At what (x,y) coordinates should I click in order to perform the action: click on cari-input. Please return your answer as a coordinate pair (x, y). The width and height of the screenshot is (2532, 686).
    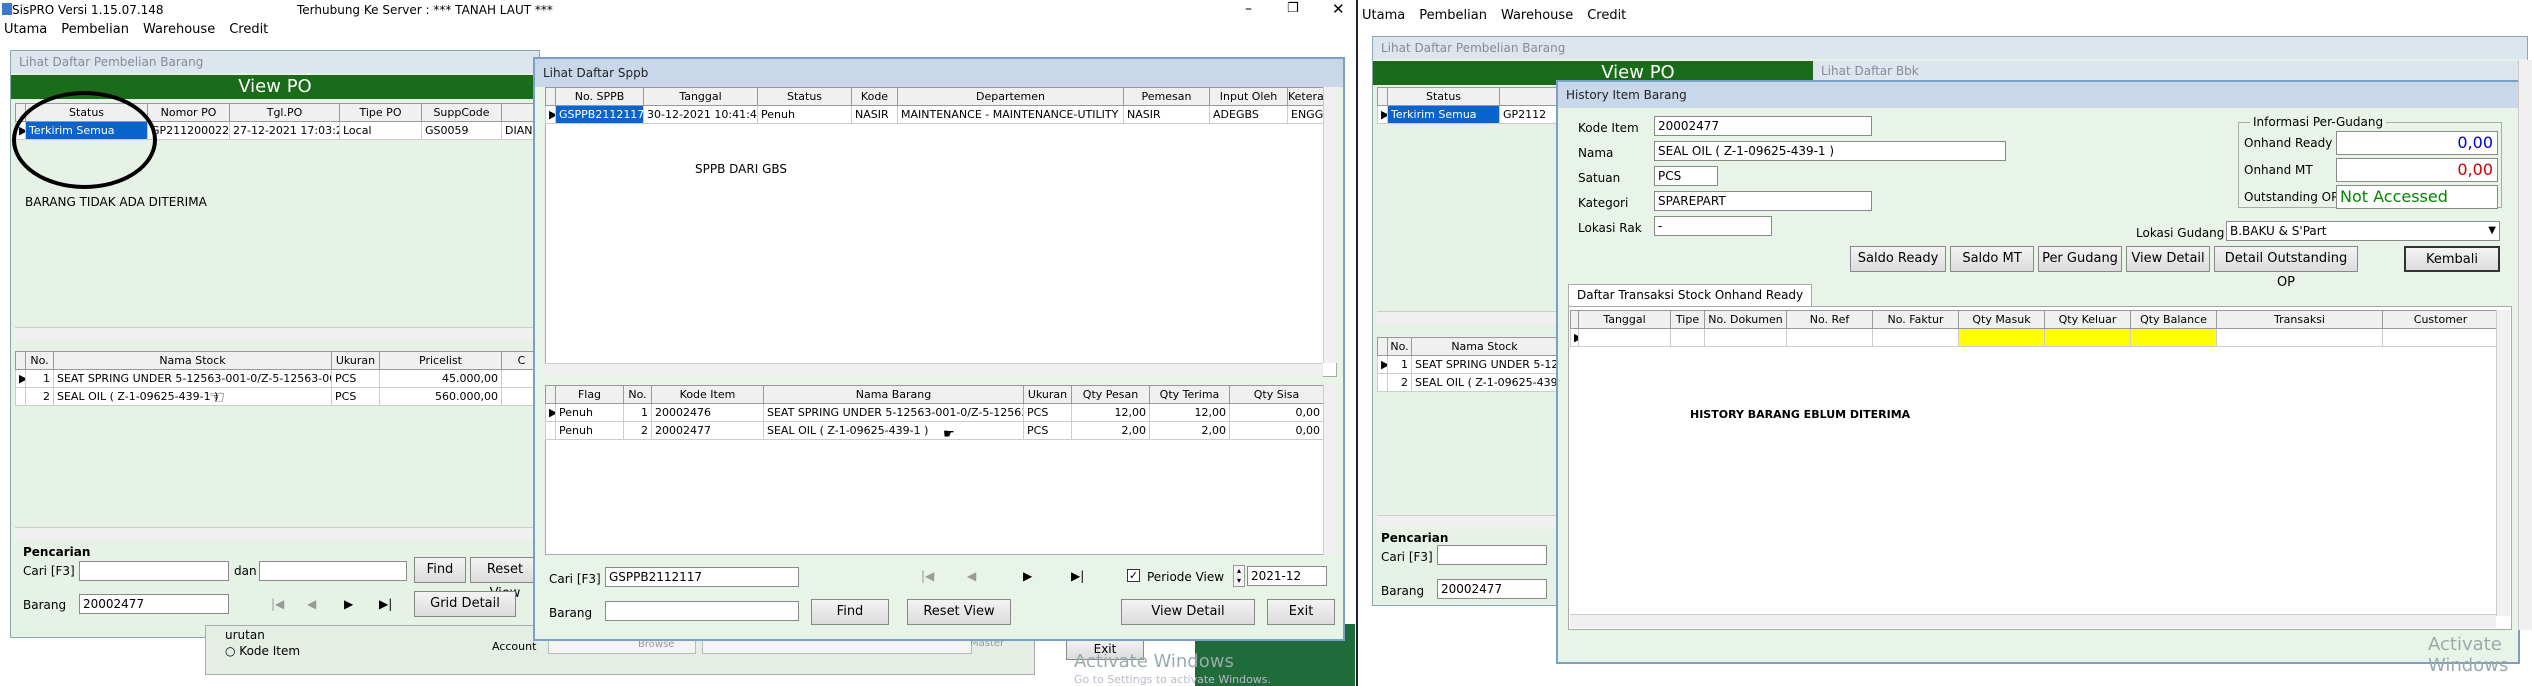
    Looking at the image, I should click on (154, 571).